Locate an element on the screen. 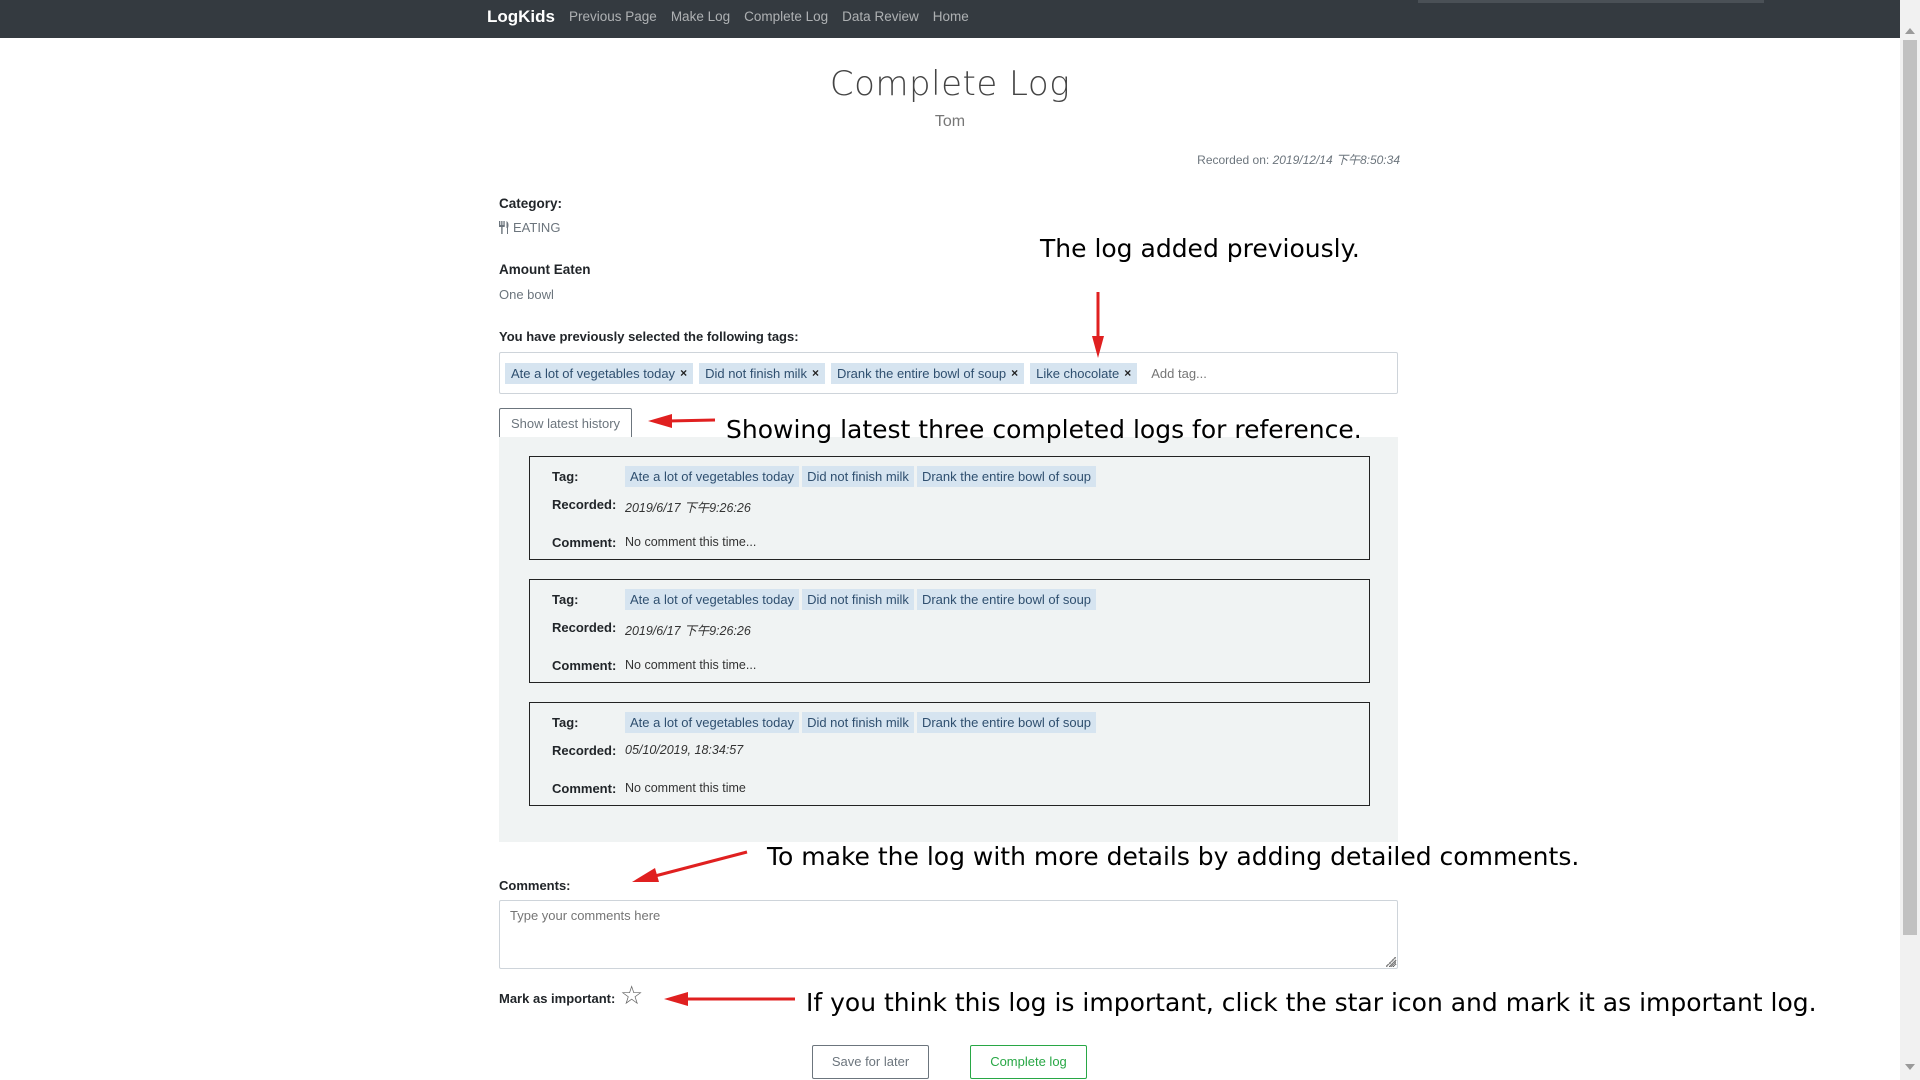 This screenshot has width=1920, height=1080. complete-log-button: Complete log is located at coordinates (1028, 1062).